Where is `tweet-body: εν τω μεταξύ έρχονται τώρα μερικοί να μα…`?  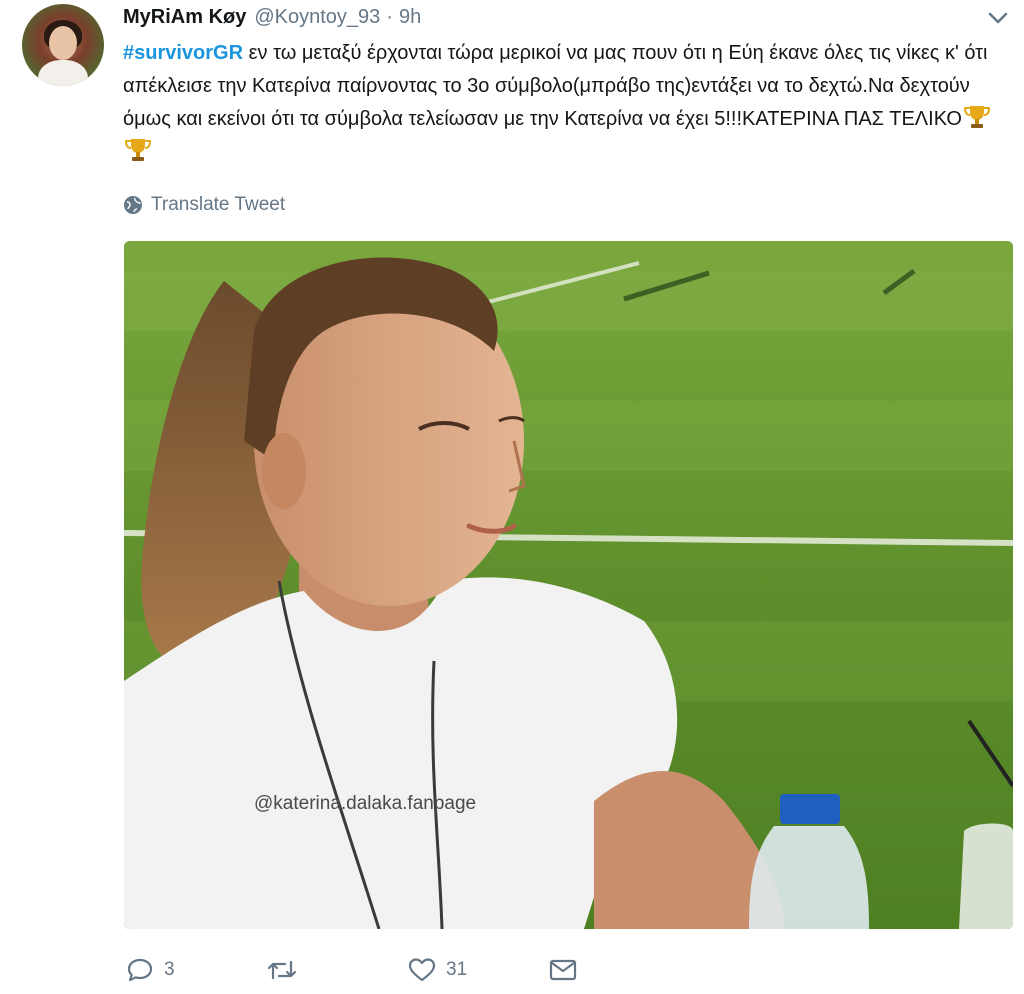
tweet-body: εν τω μεταξύ έρχονται τώρα μερικοί να μα… is located at coordinates (555, 86).